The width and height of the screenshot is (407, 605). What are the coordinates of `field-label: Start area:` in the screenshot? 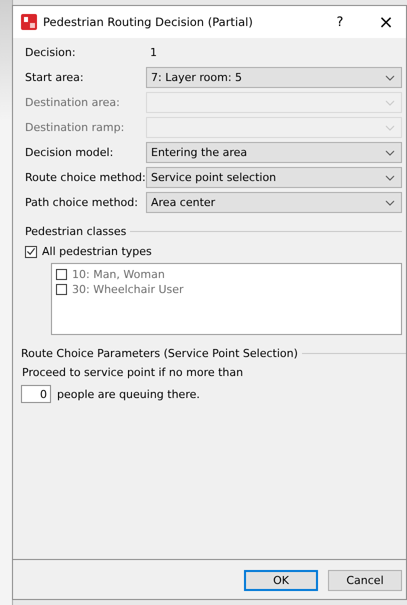 It's located at (55, 77).